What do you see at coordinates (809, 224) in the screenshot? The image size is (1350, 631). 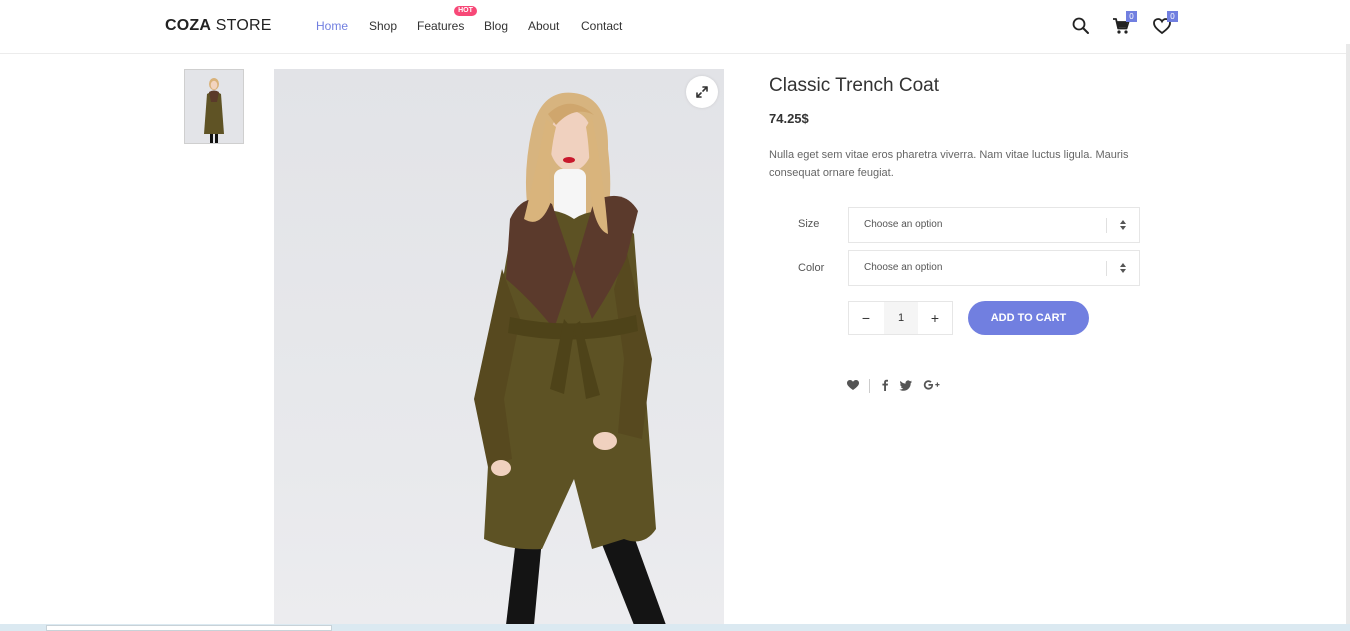 I see `size-label: Size` at bounding box center [809, 224].